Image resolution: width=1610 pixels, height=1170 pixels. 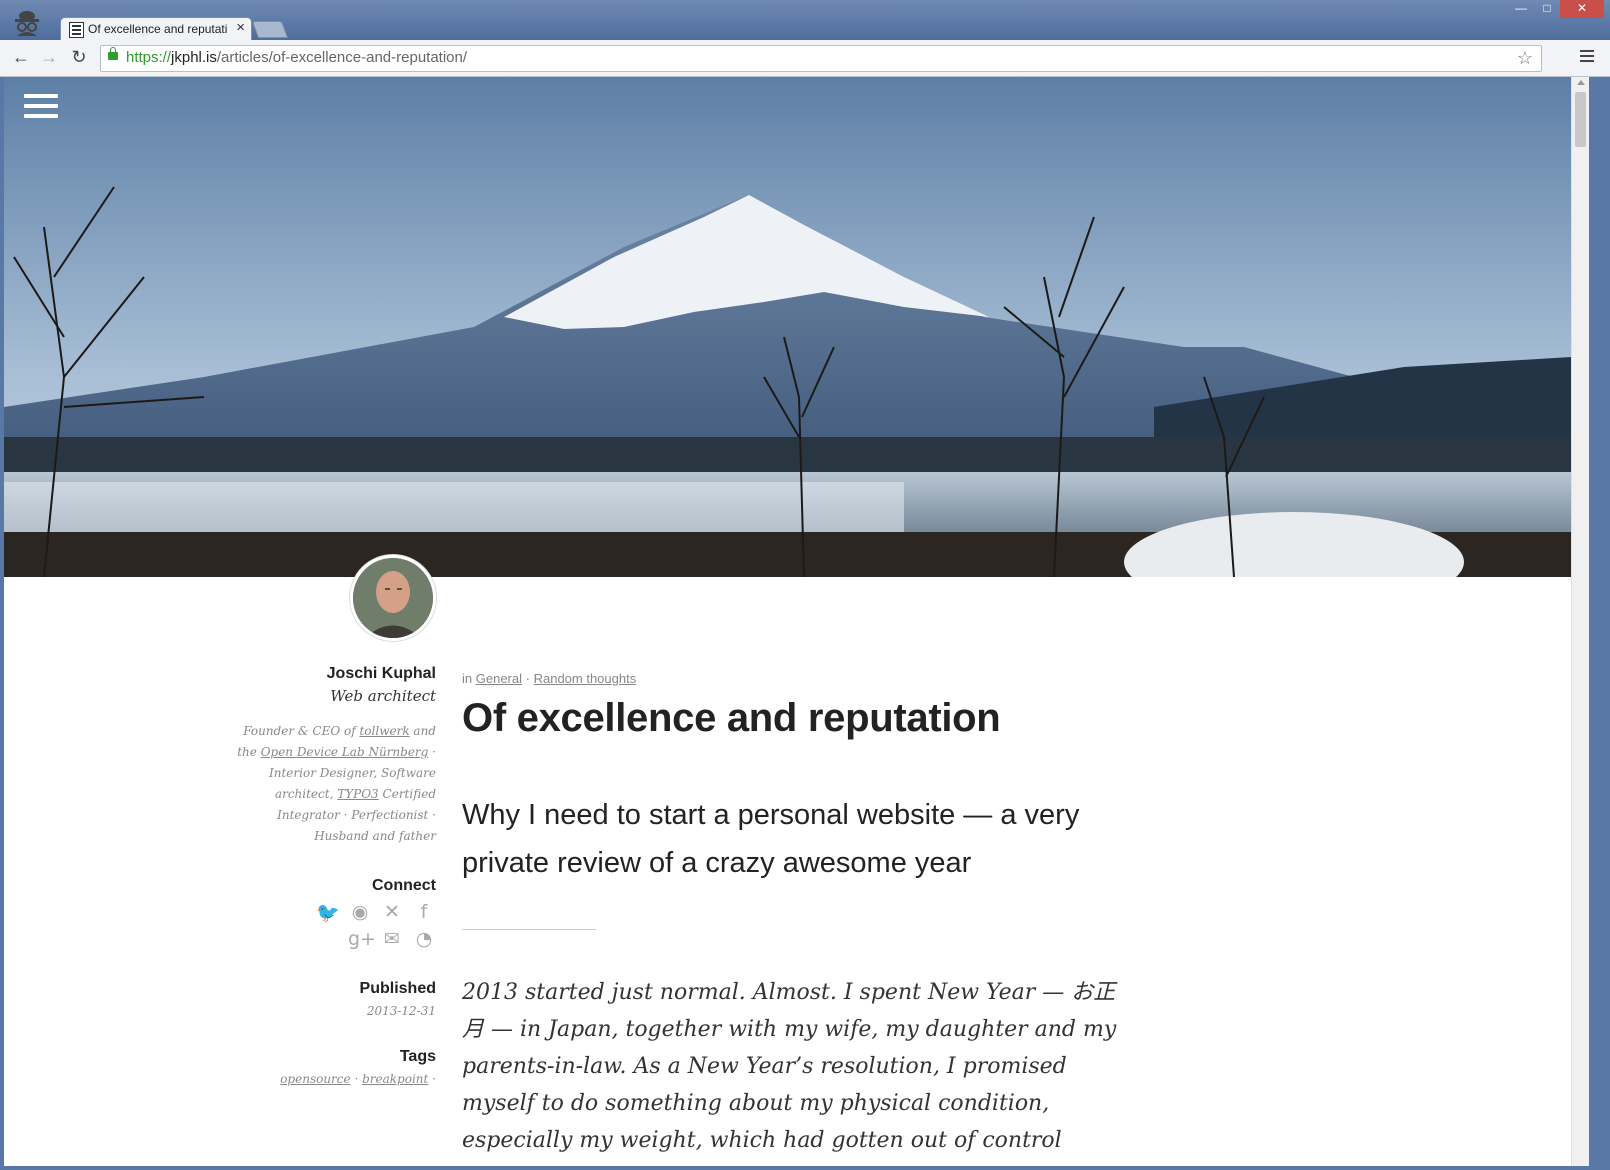 What do you see at coordinates (315, 1079) in the screenshot?
I see `tag-link: opensource` at bounding box center [315, 1079].